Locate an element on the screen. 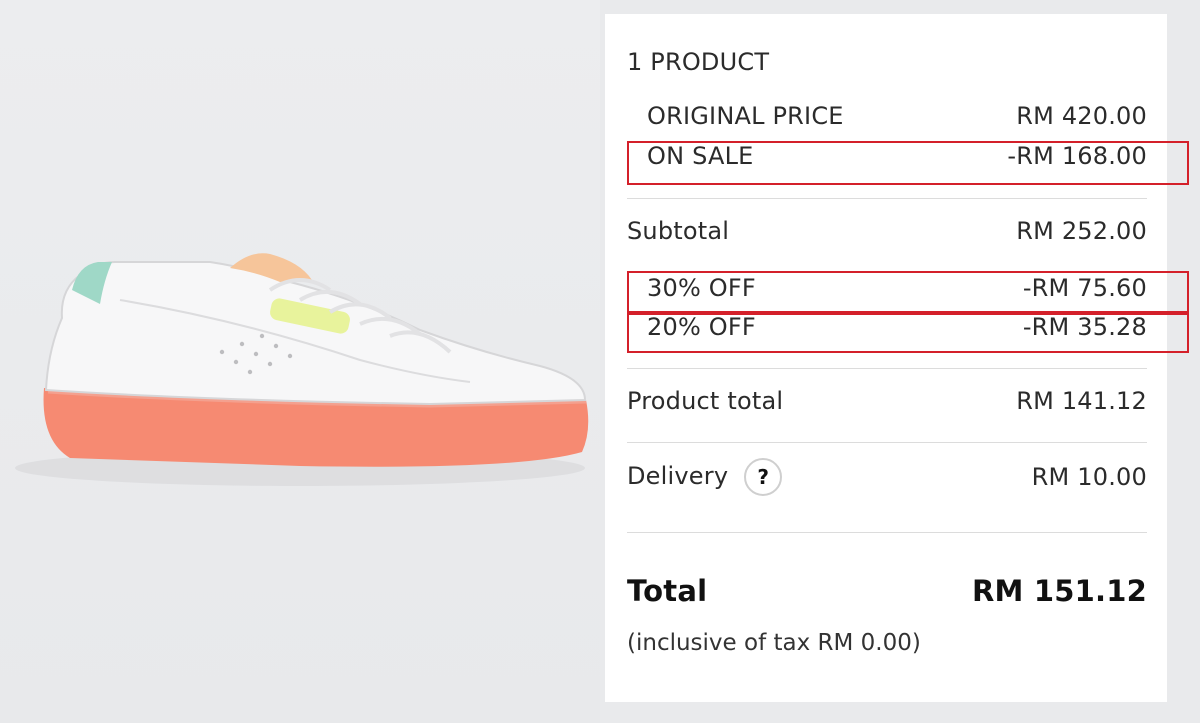 The image size is (1200, 723). product-total-value: RM 141.12 is located at coordinates (1081, 401).